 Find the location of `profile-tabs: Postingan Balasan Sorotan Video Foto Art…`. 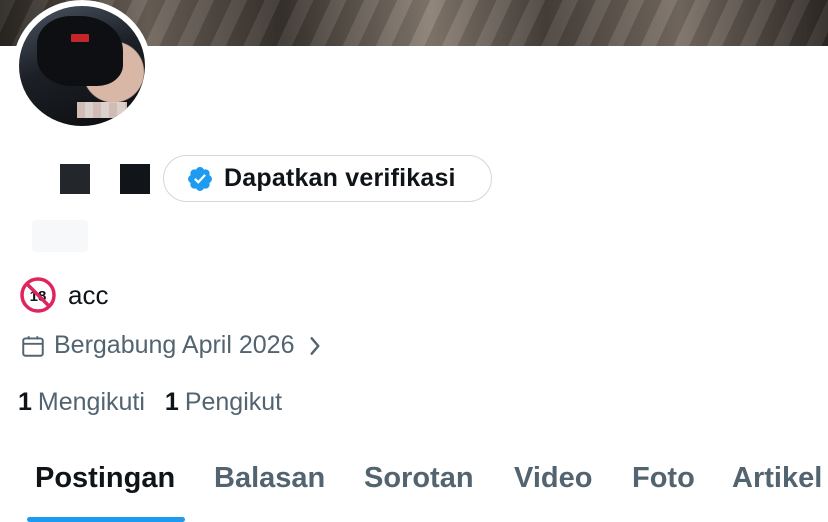

profile-tabs: Postingan Balasan Sorotan Video Foto Art… is located at coordinates (414, 487).